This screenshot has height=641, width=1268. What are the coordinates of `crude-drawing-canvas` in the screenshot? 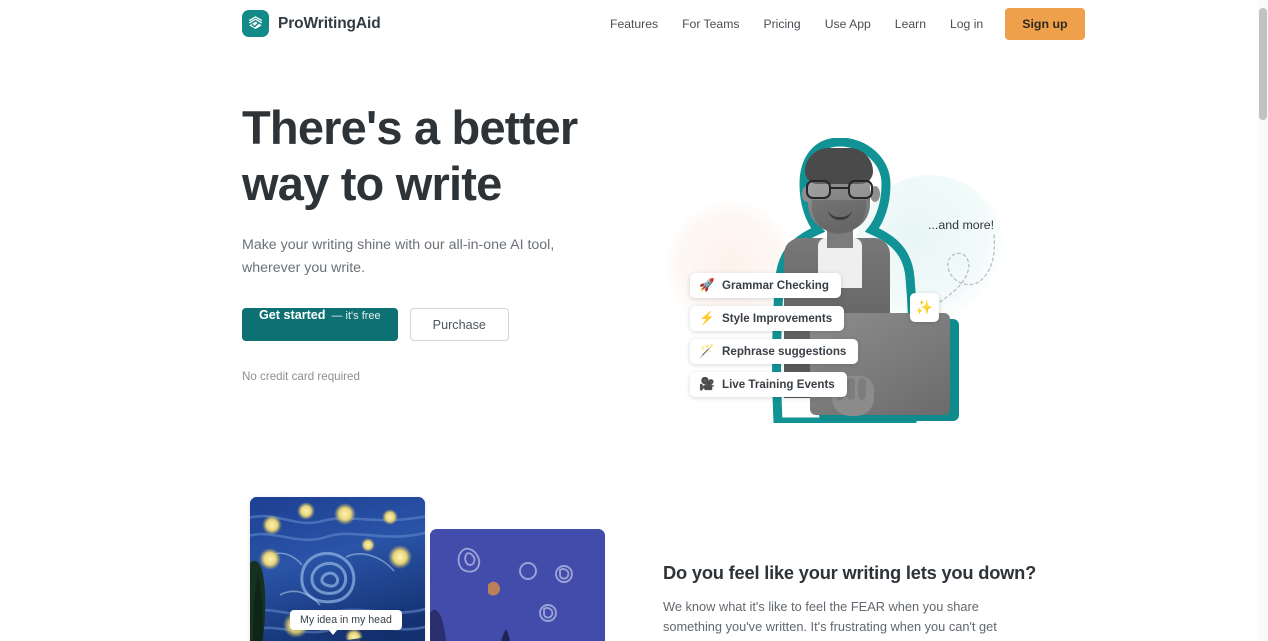 It's located at (517, 585).